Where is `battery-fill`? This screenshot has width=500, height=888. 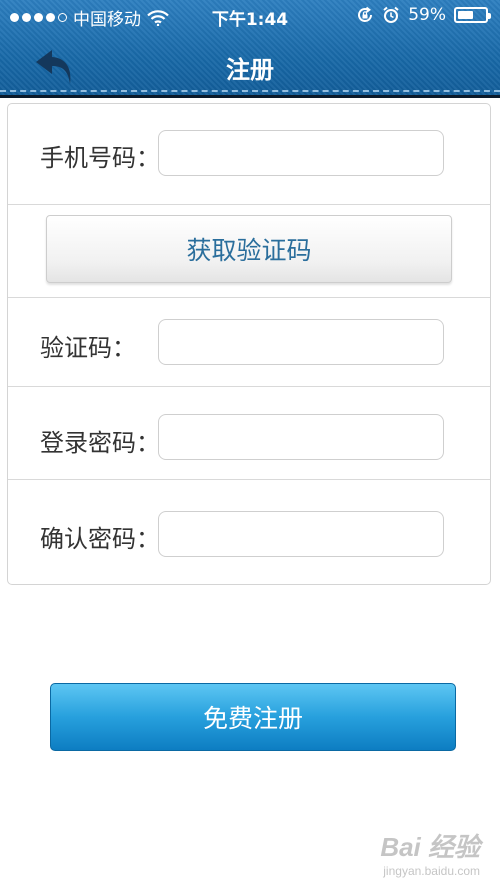 battery-fill is located at coordinates (465, 15).